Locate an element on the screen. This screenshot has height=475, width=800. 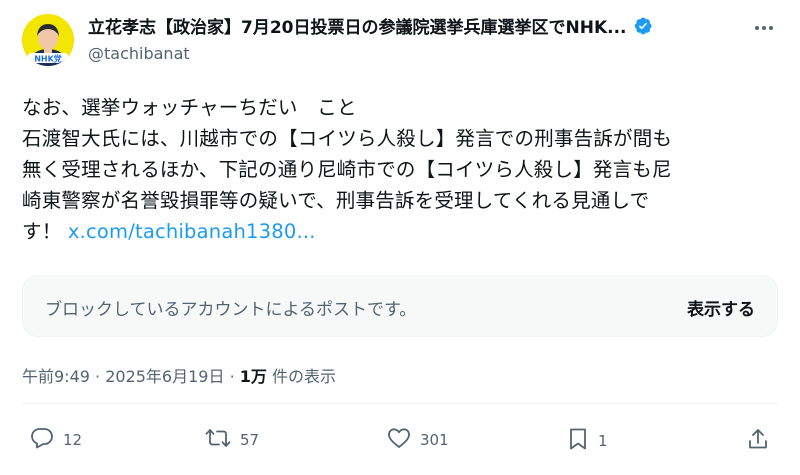
post-date: 2025年6月19日 is located at coordinates (164, 376).